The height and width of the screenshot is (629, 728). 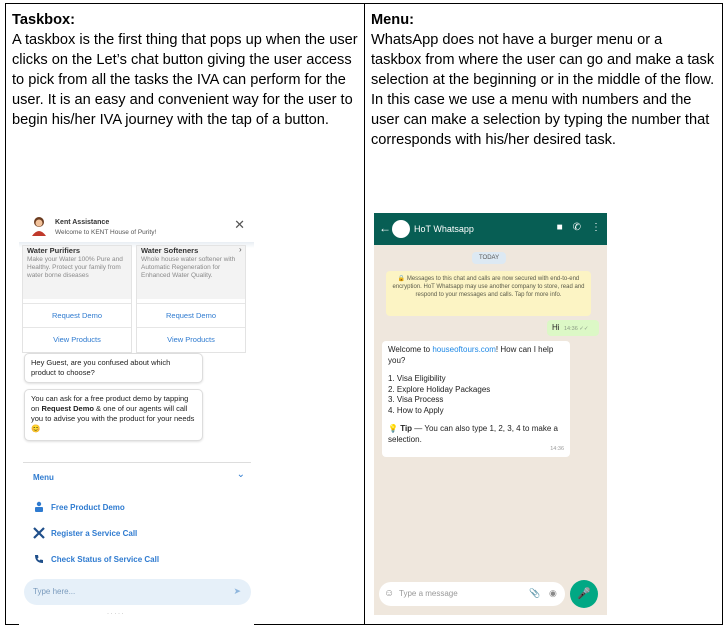 I want to click on chat-input: Type here... ➤, so click(x=137, y=592).